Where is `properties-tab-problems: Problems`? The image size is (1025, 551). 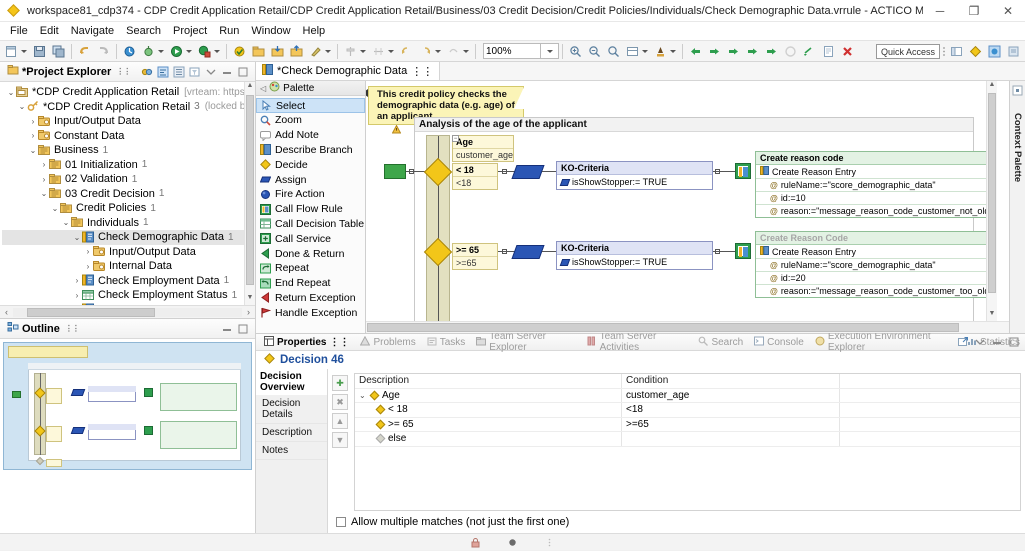 properties-tab-problems: Problems is located at coordinates (387, 342).